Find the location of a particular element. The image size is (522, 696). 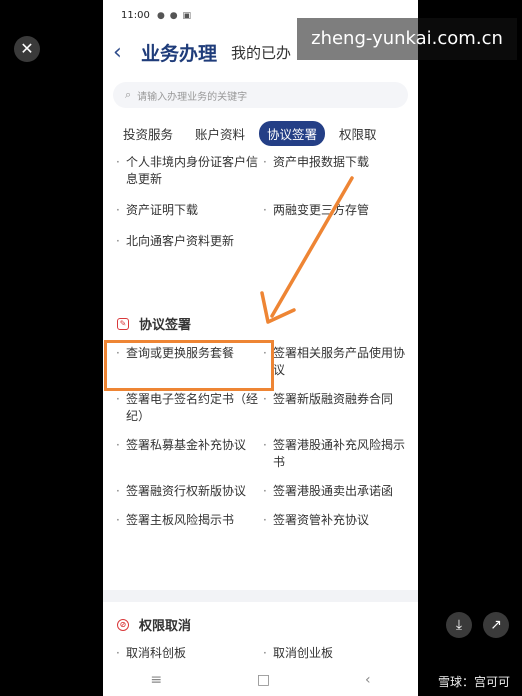

watermark-url: zheng-yunkai.com.cn is located at coordinates (407, 39).